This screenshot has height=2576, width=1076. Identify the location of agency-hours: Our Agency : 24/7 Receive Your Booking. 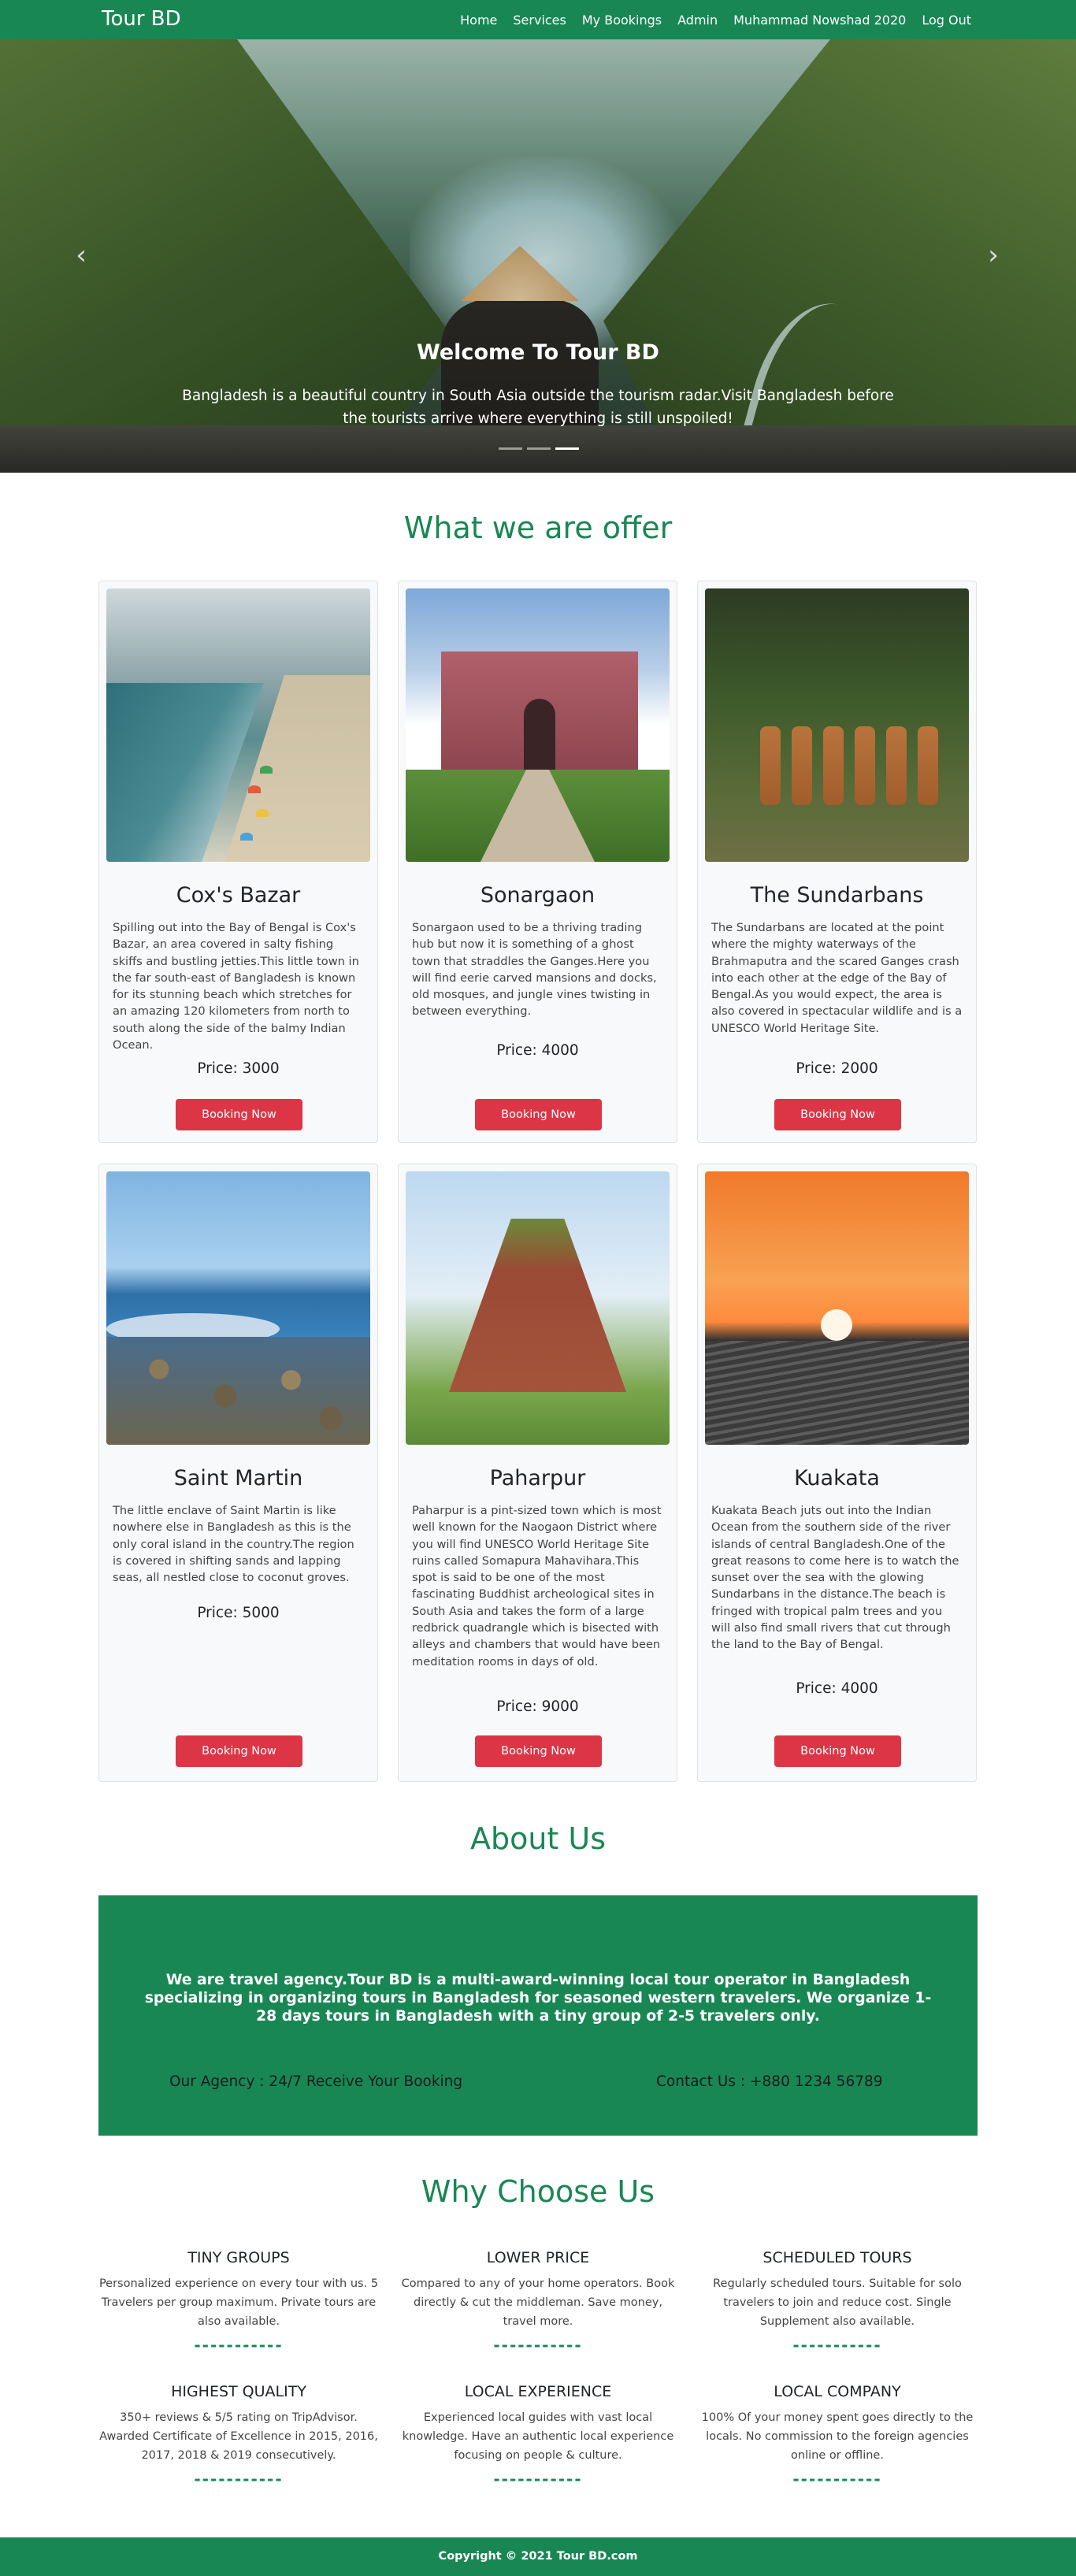
(316, 2081).